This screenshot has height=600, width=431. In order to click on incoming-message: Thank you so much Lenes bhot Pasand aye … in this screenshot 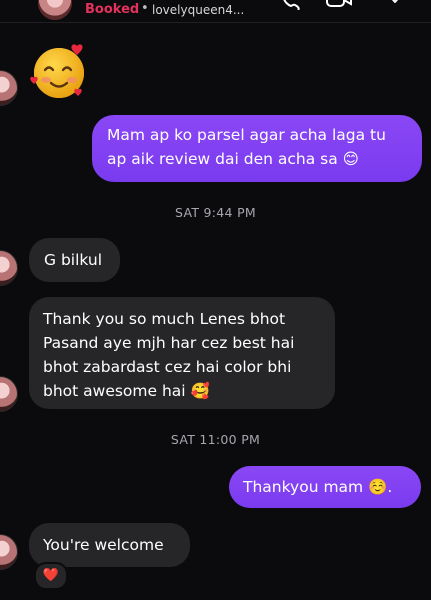, I will do `click(182, 353)`.